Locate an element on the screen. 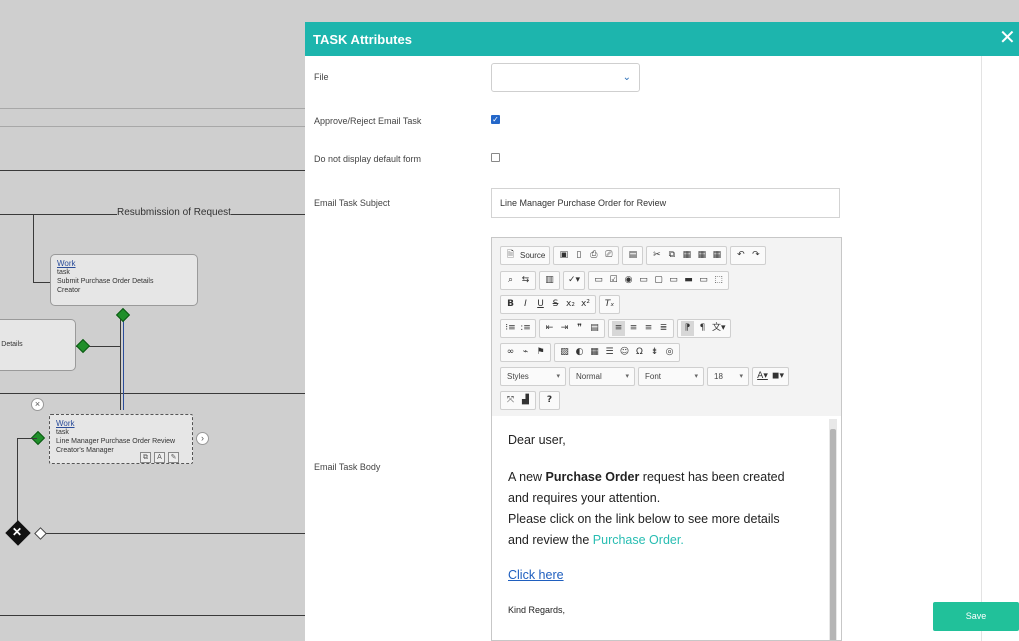  templates-icon: ▤ is located at coordinates (632, 255).